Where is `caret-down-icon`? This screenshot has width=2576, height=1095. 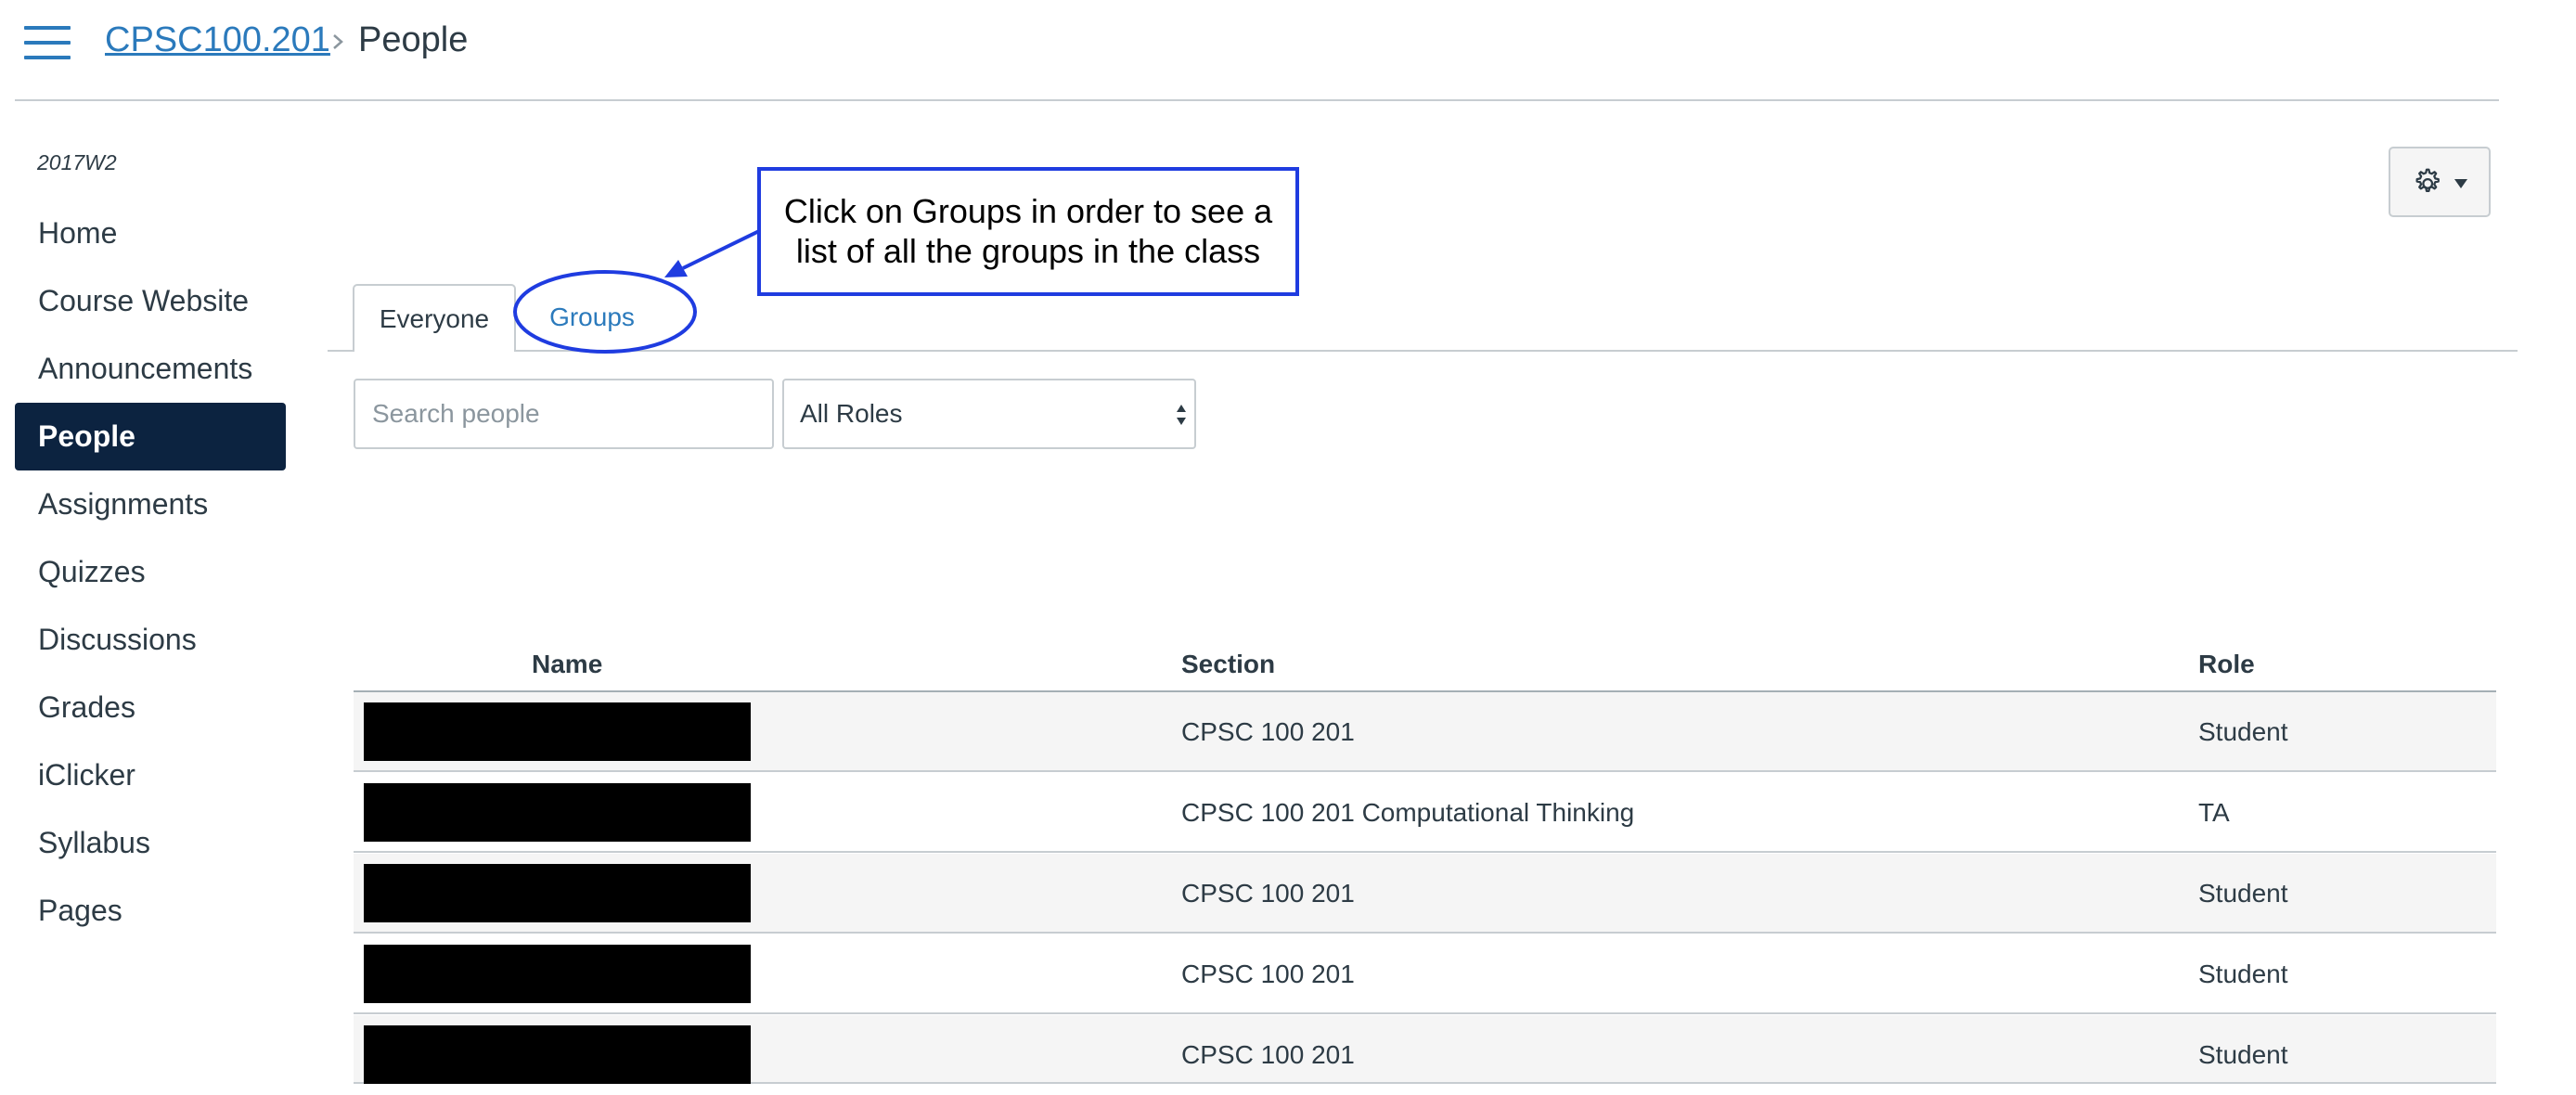
caret-down-icon is located at coordinates (2460, 183).